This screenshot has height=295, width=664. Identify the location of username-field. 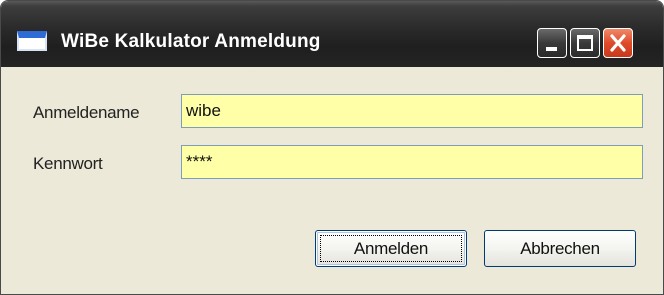
(412, 111).